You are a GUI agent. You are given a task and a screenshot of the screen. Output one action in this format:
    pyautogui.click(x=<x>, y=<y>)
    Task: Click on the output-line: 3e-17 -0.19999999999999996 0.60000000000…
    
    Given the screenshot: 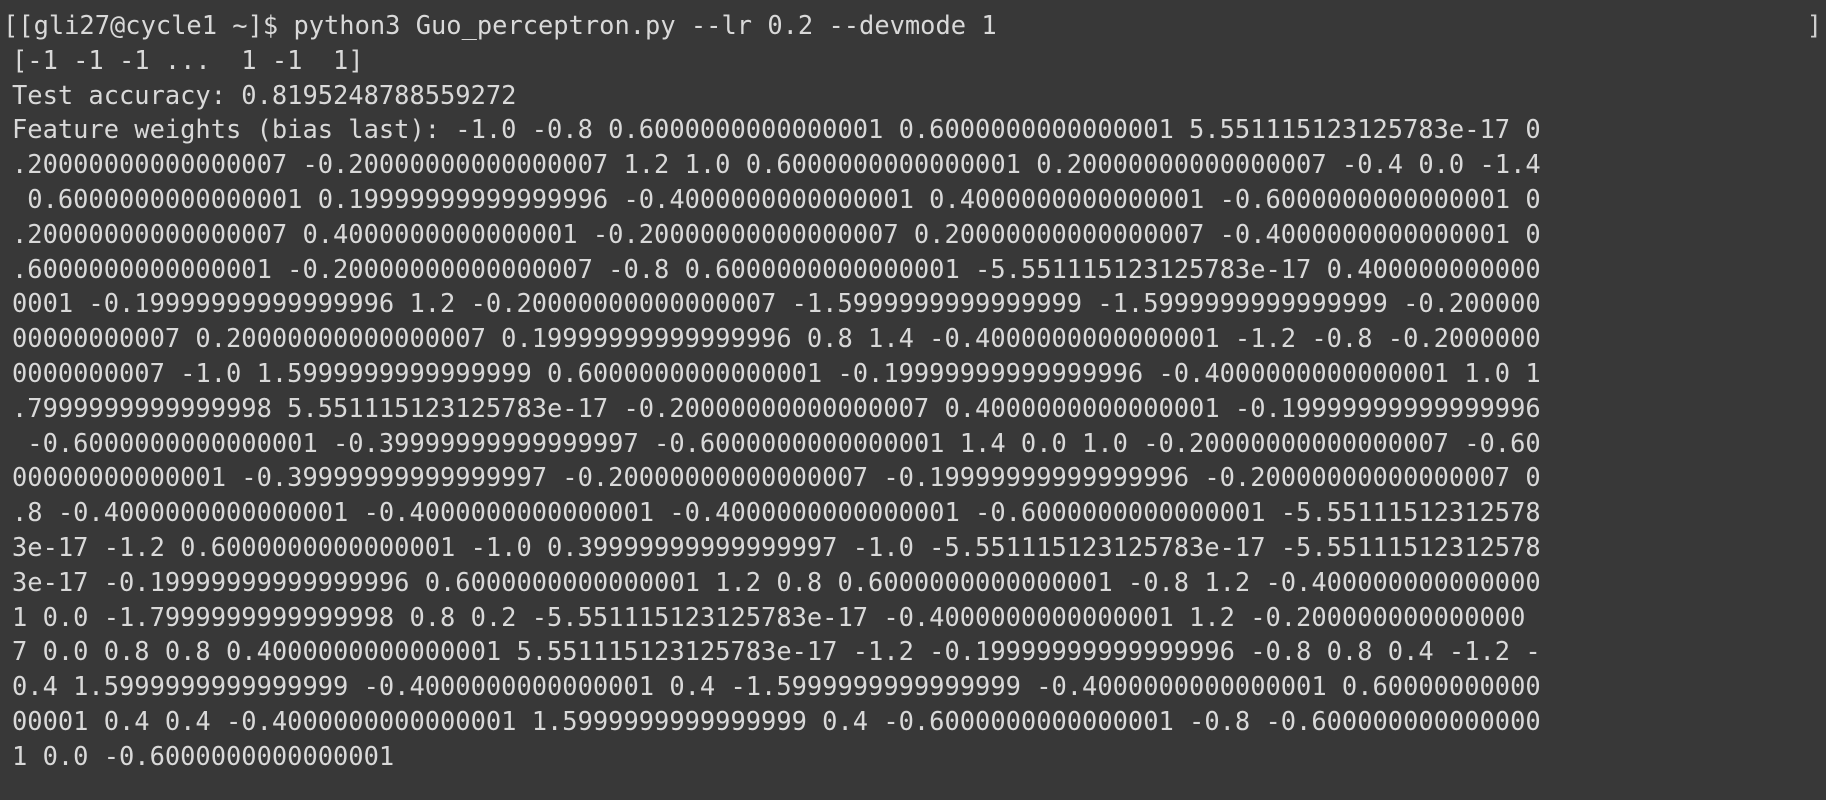 What is the action you would take?
    pyautogui.click(x=776, y=581)
    